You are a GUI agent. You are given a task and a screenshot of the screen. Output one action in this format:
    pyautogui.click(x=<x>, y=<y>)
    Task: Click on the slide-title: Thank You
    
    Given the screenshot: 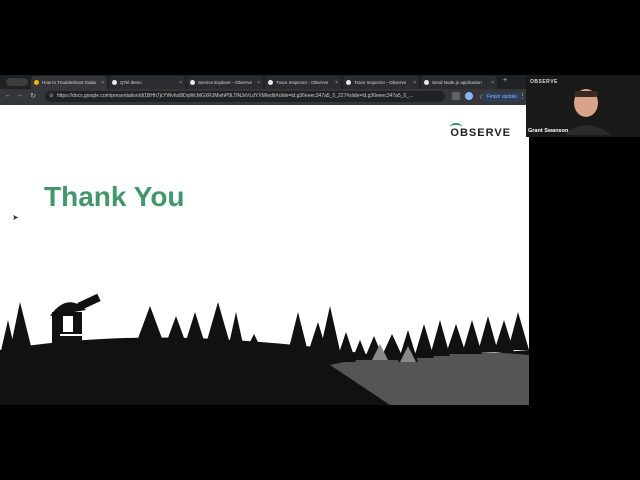 What is the action you would take?
    pyautogui.click(x=114, y=196)
    